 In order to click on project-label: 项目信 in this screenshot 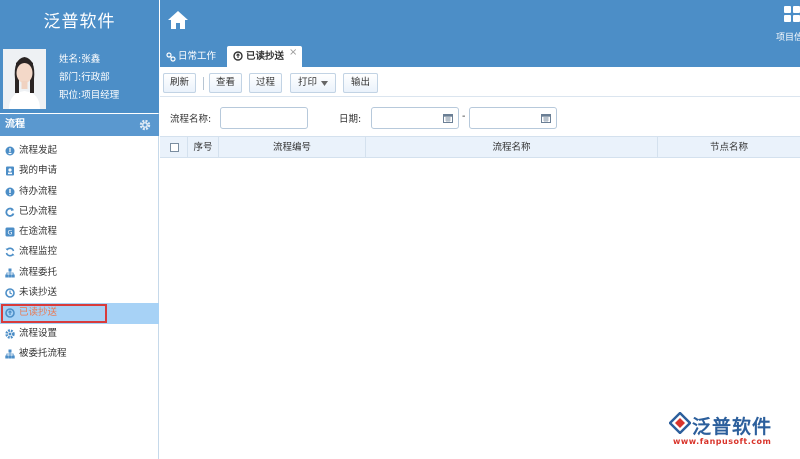, I will do `click(788, 38)`.